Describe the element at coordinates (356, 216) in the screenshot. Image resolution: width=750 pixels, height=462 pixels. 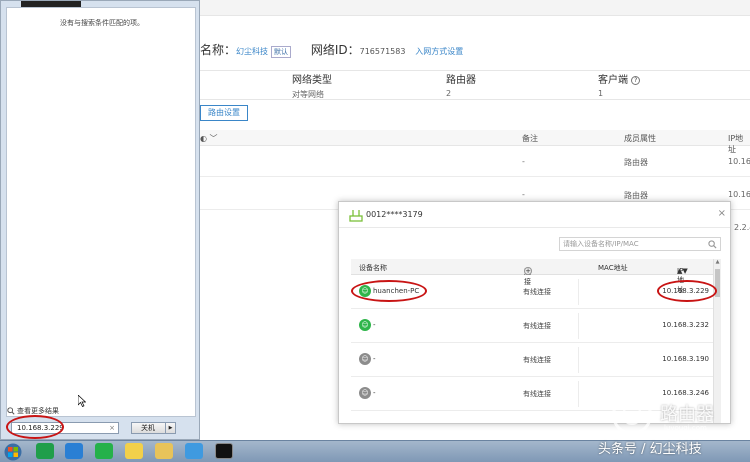
I see `router-icon` at that location.